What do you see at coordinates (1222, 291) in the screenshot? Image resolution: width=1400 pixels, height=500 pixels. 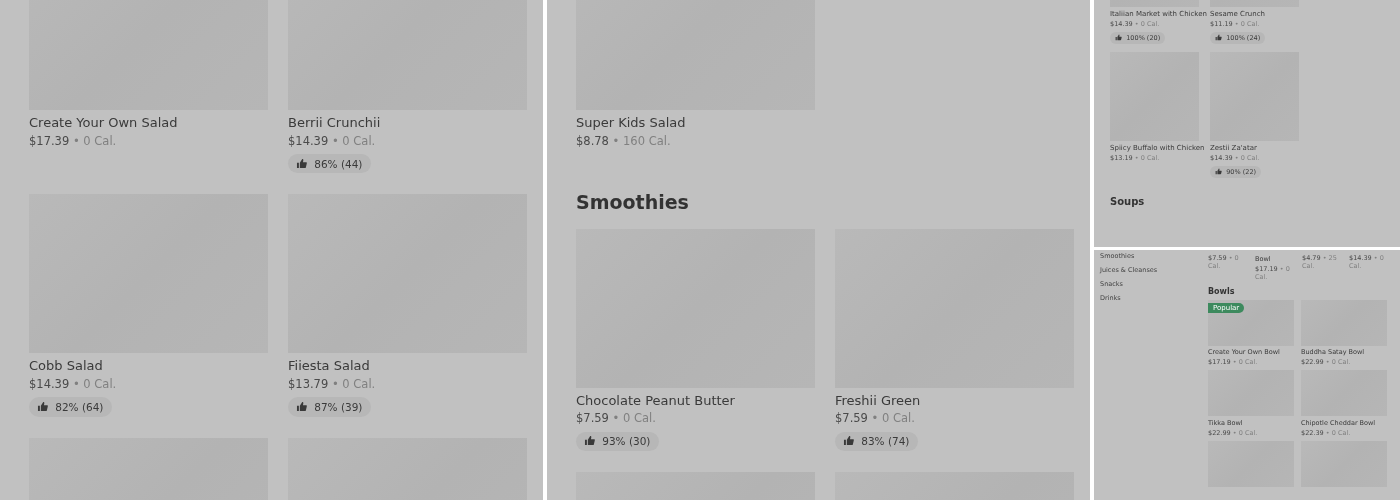 I see `section-heading: Bowls` at bounding box center [1222, 291].